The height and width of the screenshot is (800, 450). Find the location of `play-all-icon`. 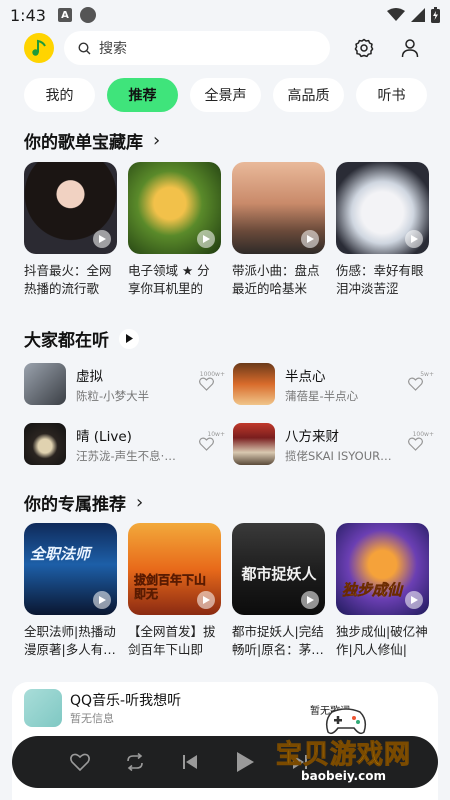

play-all-icon is located at coordinates (129, 338).